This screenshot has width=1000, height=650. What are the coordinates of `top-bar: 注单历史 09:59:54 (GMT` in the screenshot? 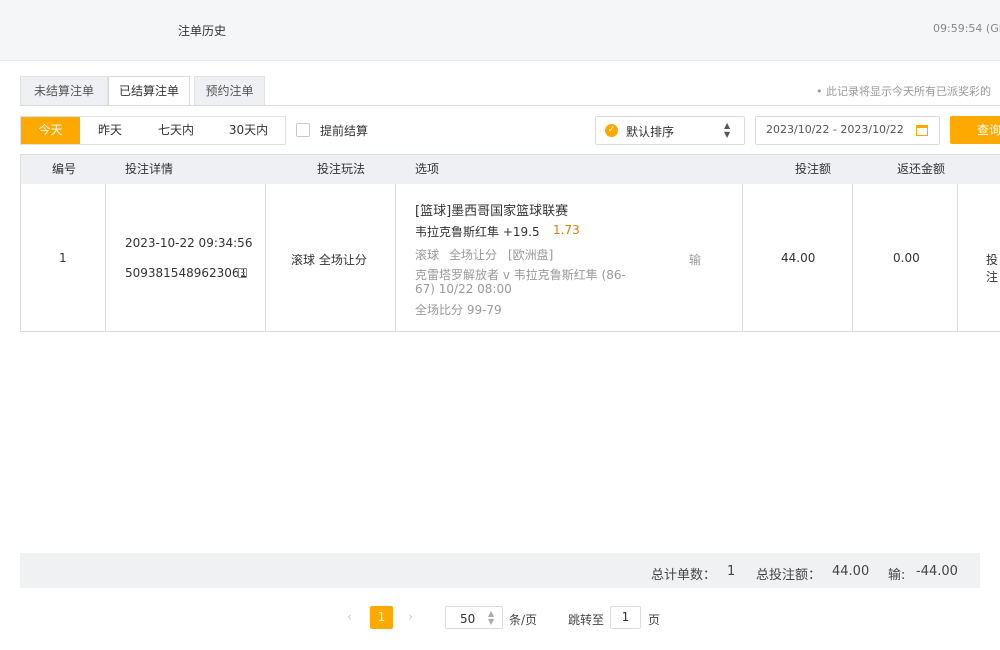 It's located at (500, 30).